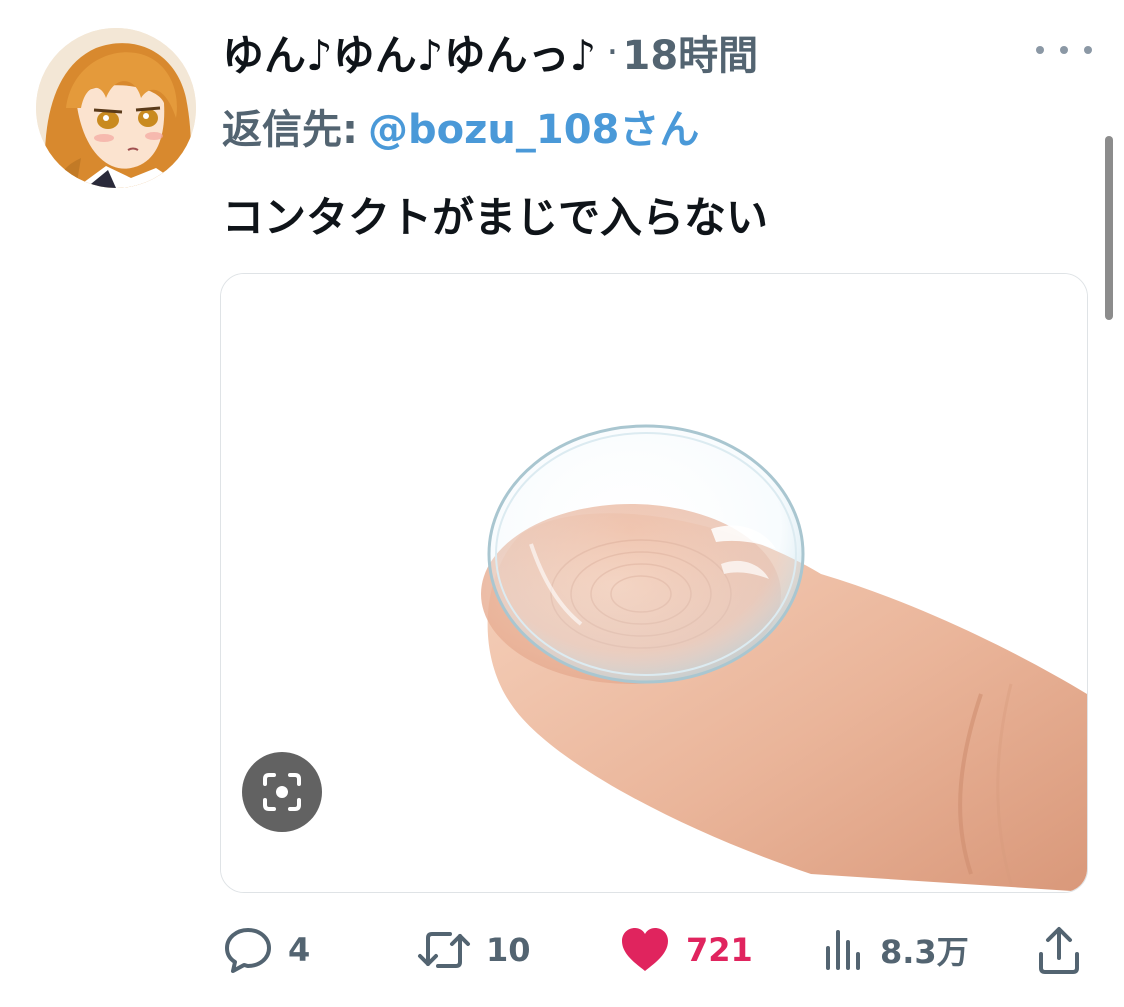  What do you see at coordinates (1109, 228) in the screenshot?
I see `scrollbar-thumb` at bounding box center [1109, 228].